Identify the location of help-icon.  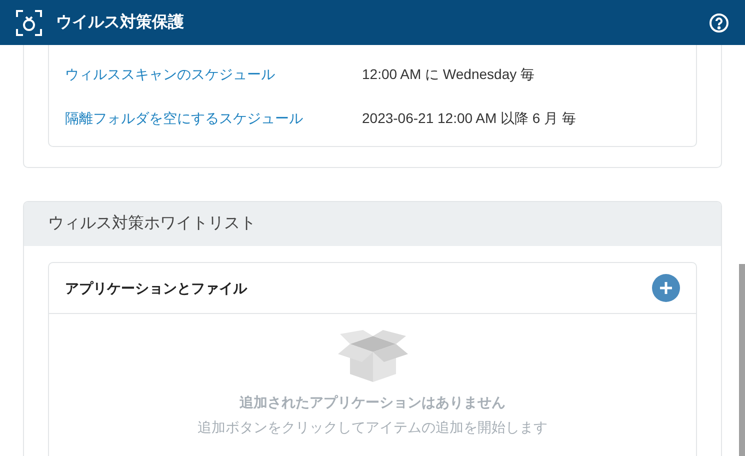
(719, 22).